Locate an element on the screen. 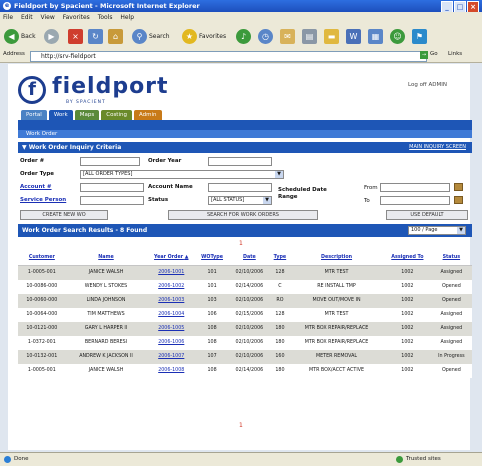  cell-year-order: 2006-1006 is located at coordinates (171, 343).